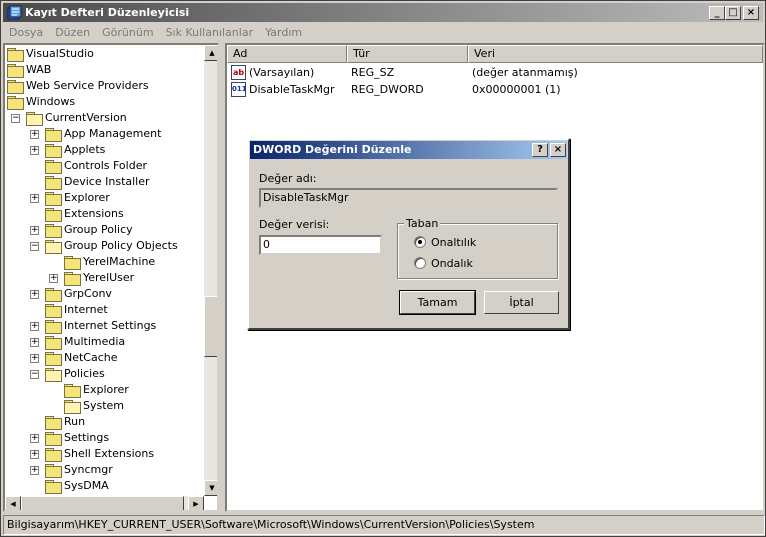 The image size is (766, 537). What do you see at coordinates (39, 69) in the screenshot?
I see `tree-node-label: WAB` at bounding box center [39, 69].